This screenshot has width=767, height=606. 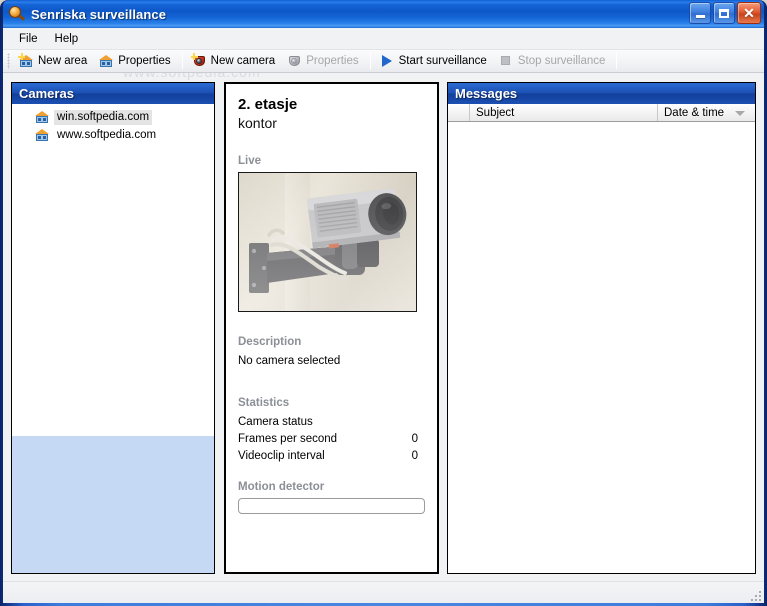 I want to click on live-section: Live, so click(x=331, y=233).